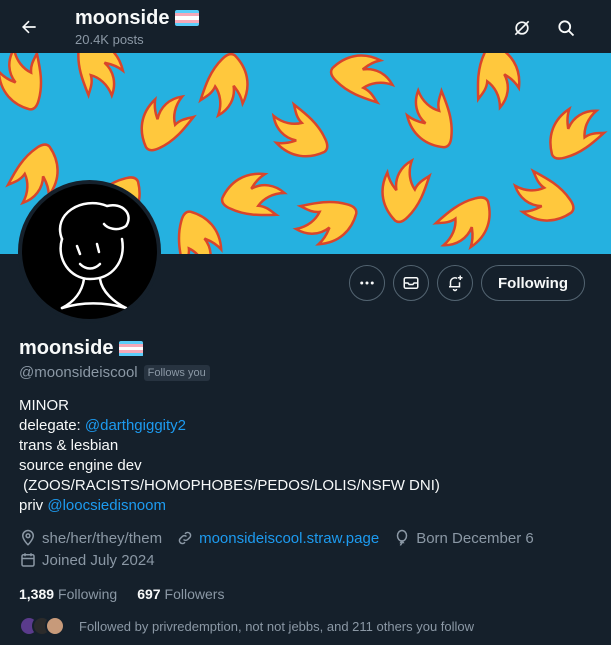 This screenshot has height=645, width=611. Describe the element at coordinates (28, 537) in the screenshot. I see `location-pin-icon` at that location.